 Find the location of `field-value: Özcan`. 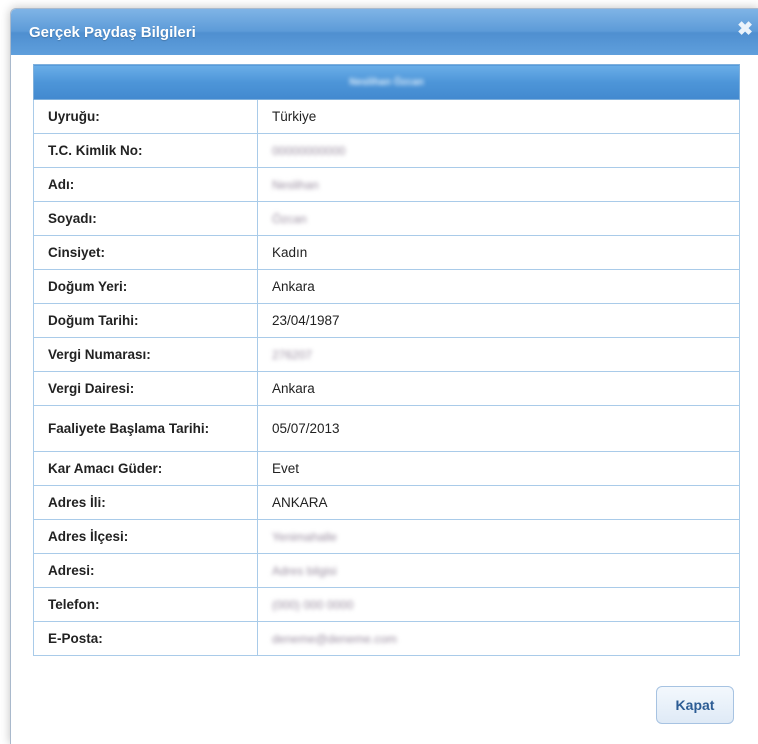

field-value: Özcan is located at coordinates (498, 218).